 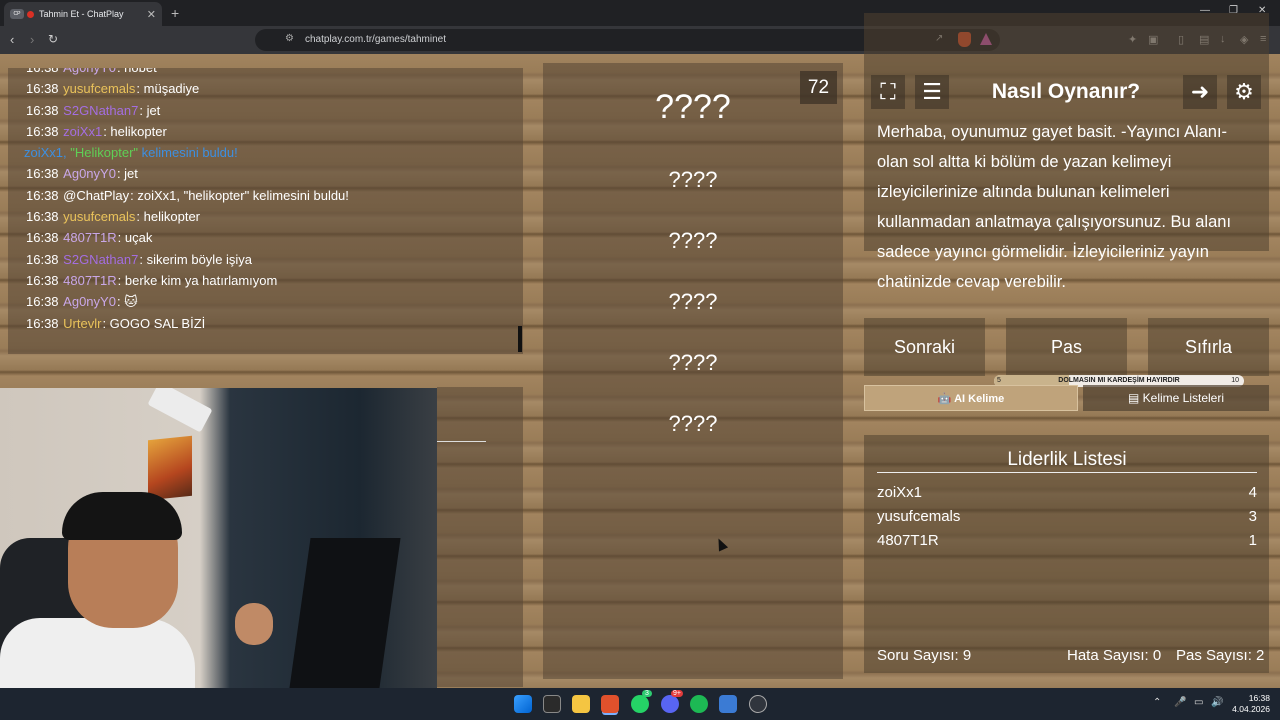 I want to click on chat-username: Urtevlr, so click(x=82, y=323).